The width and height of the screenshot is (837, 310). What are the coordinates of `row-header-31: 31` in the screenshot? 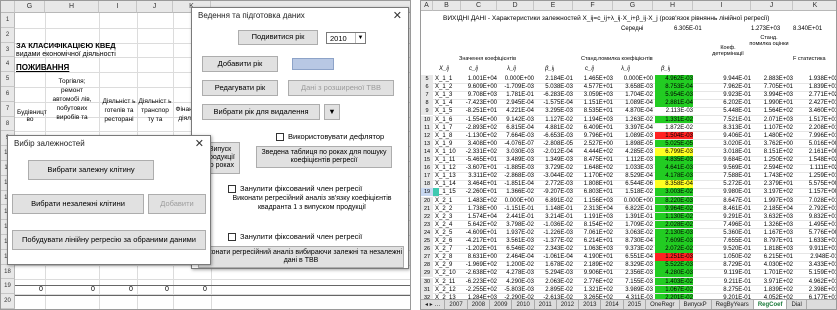 It's located at (427, 289).